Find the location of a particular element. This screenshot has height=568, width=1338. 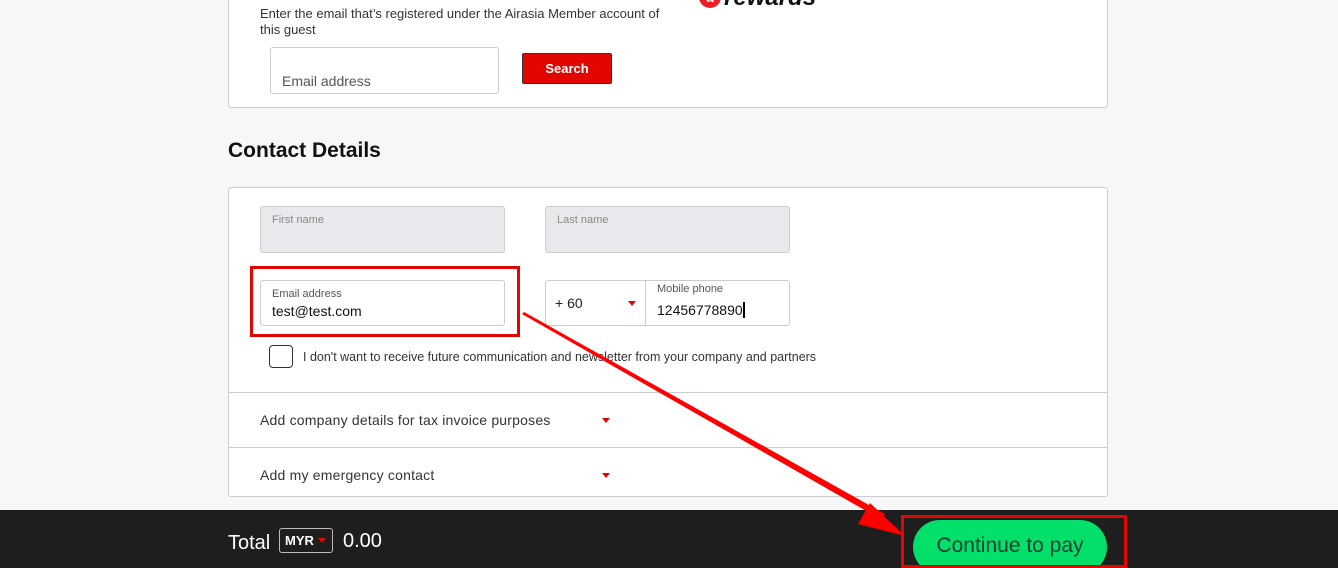

accordion-emergency-contact-label: Add my emergency contact is located at coordinates (347, 475).